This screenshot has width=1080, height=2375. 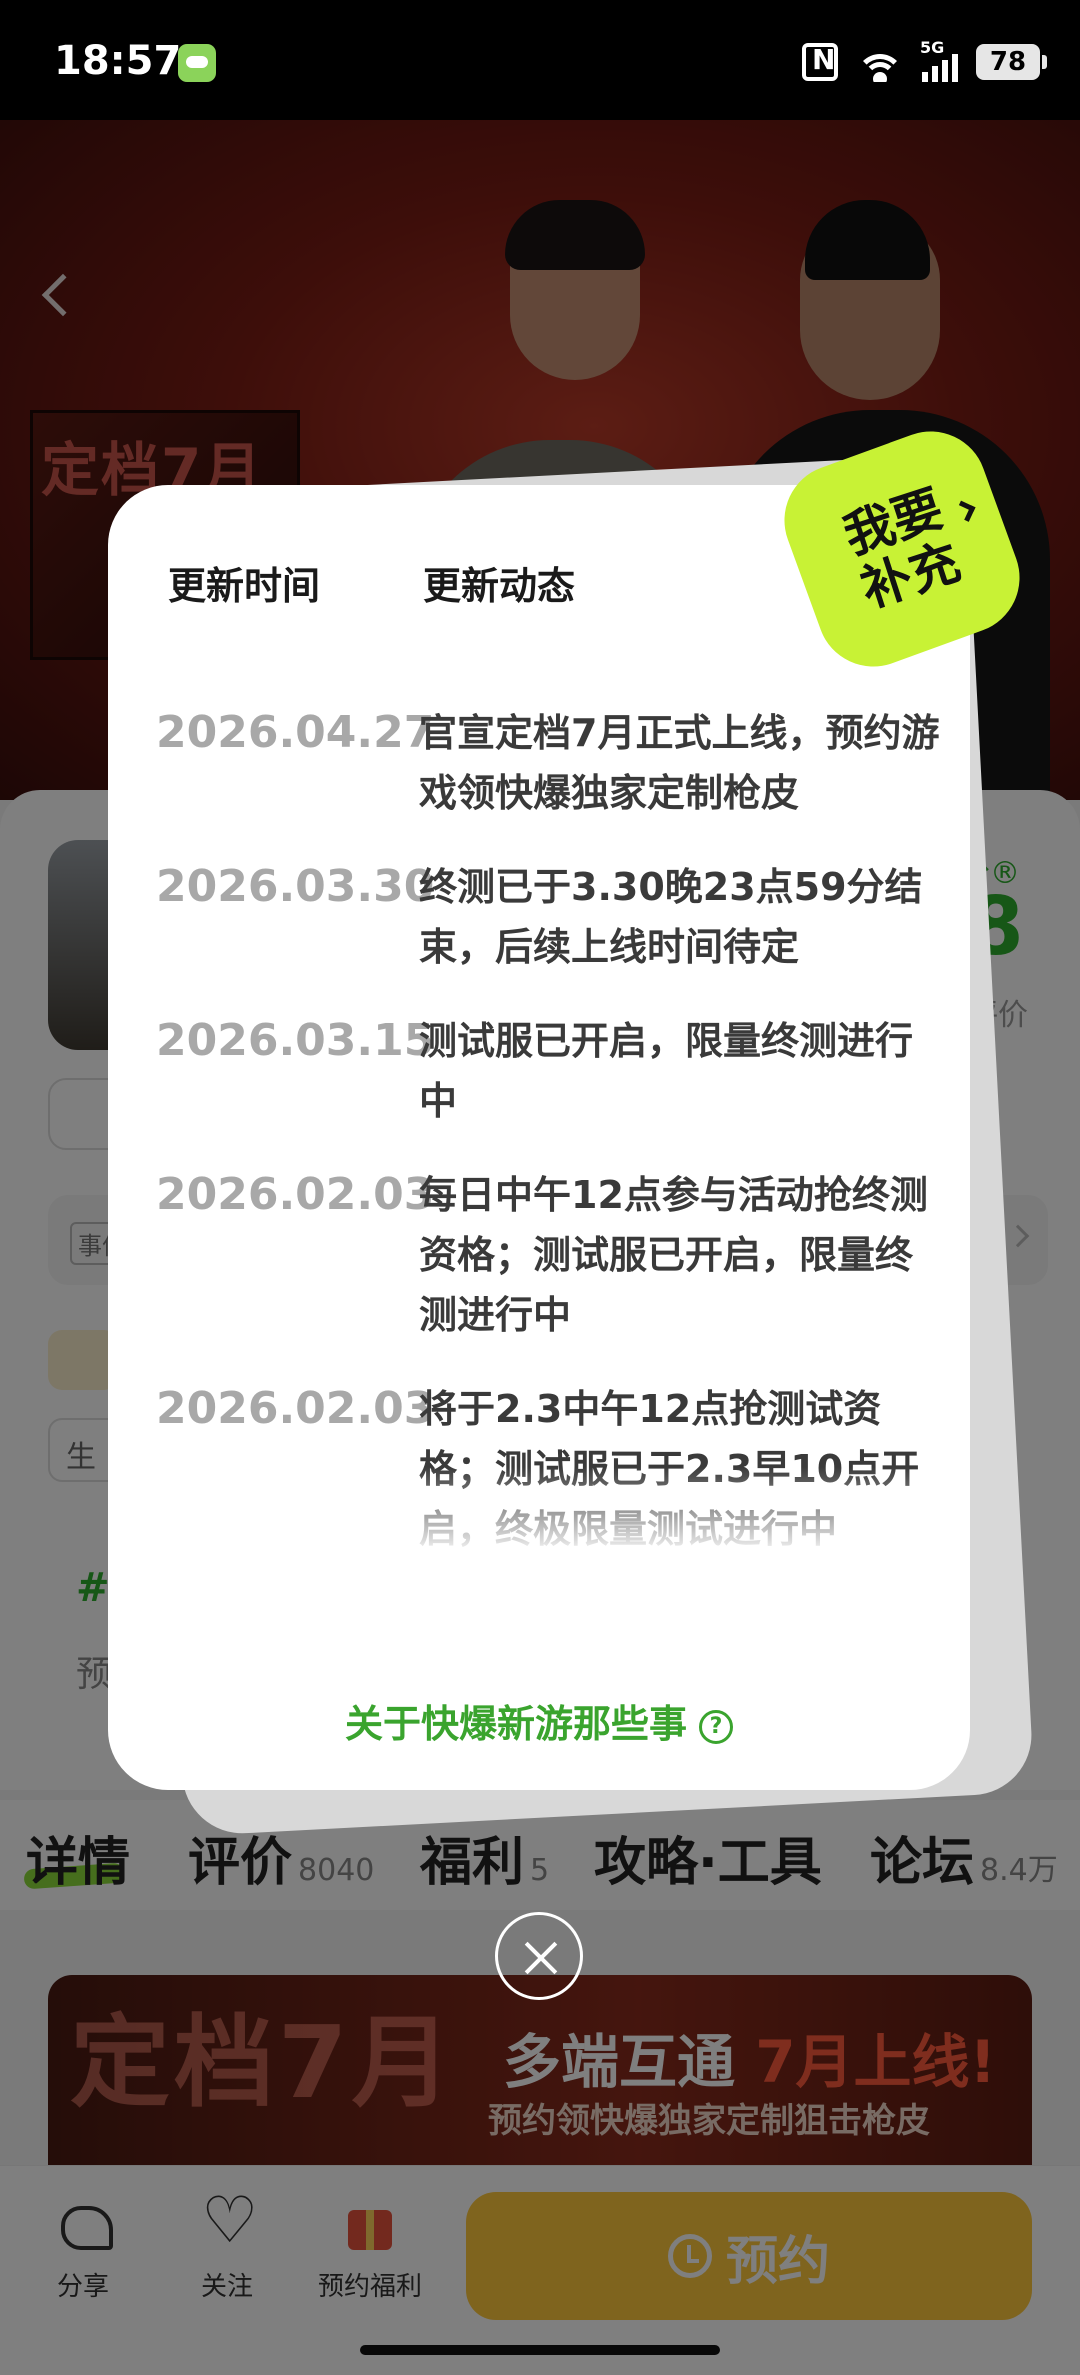 I want to click on close-dialog-button, so click(x=539, y=1956).